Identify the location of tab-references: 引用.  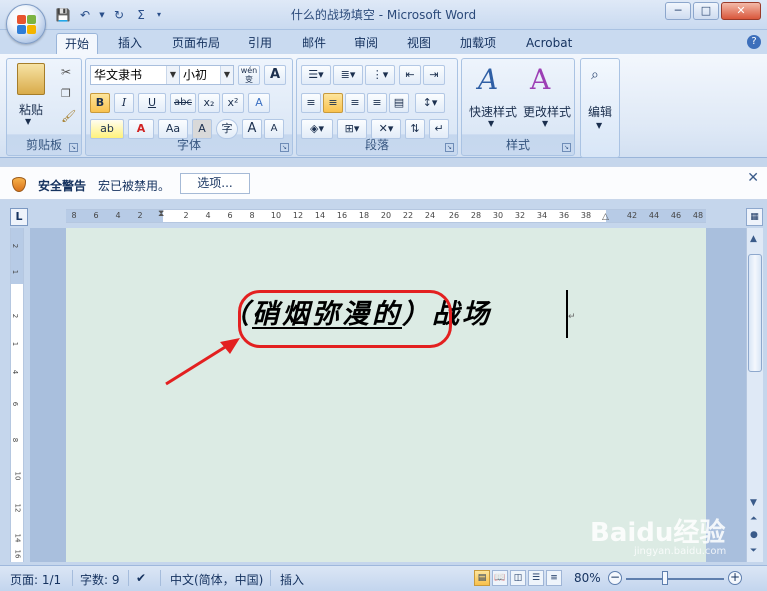
(260, 43).